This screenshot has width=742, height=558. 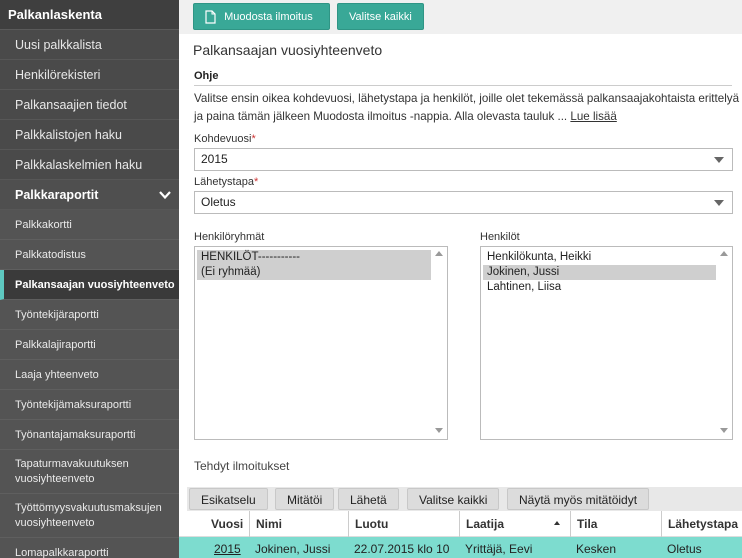 I want to click on sidebar-subitem-employee-report: Työntekijäraportti, so click(x=89, y=315).